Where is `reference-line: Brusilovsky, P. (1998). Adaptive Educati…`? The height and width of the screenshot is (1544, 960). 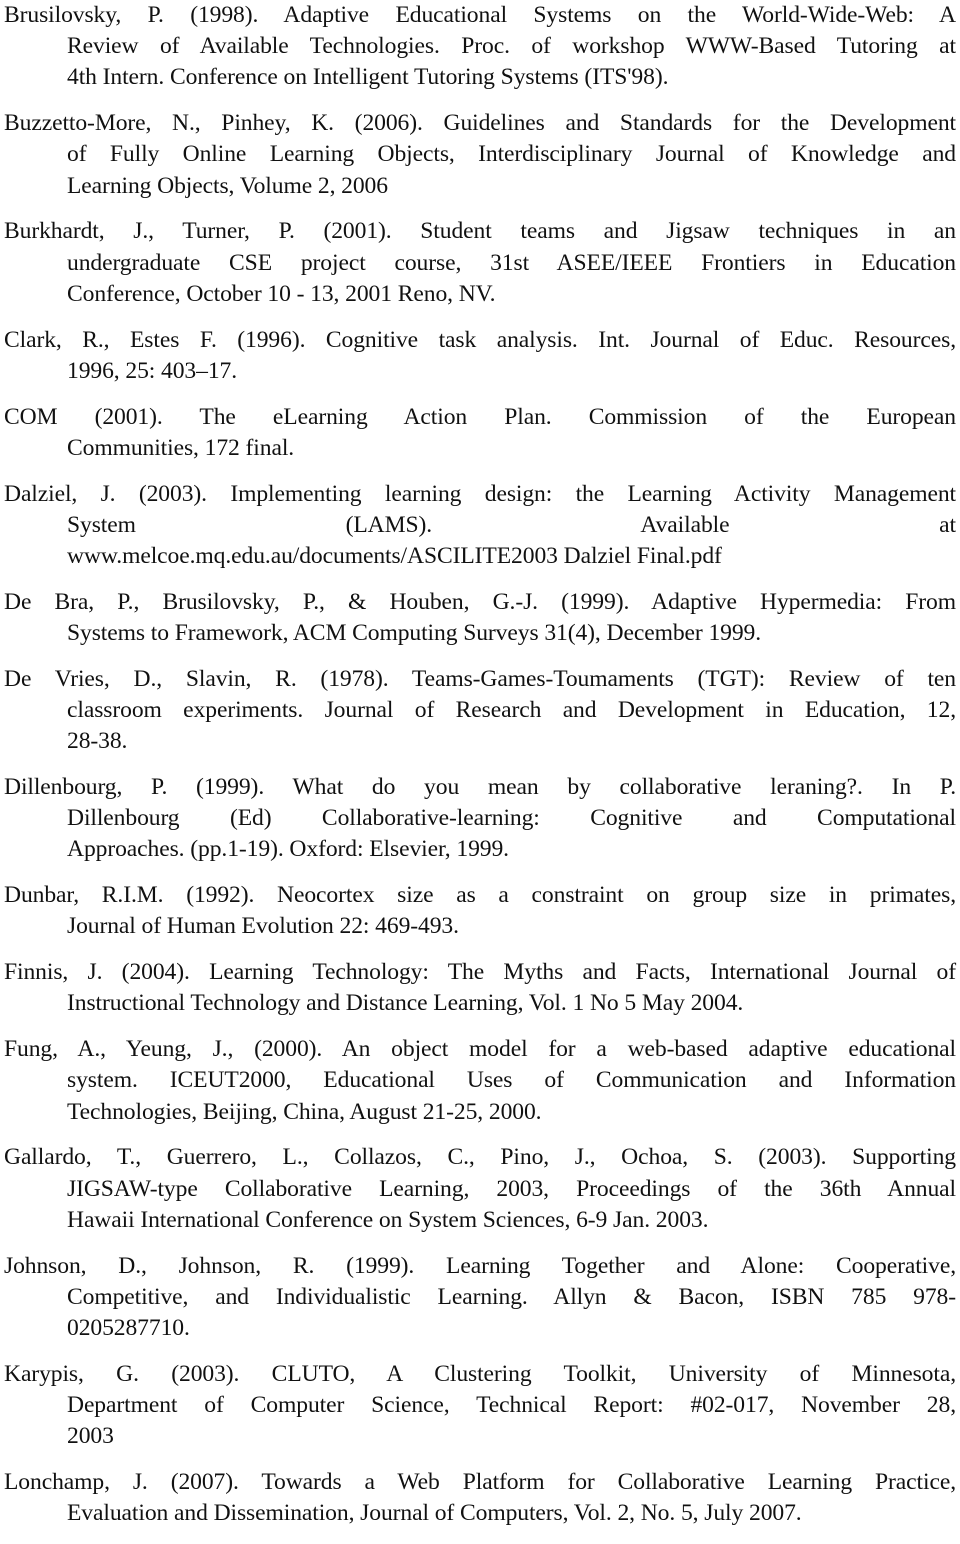
reference-line: Brusilovsky, P. (1998). Adaptive Educati… is located at coordinates (480, 15).